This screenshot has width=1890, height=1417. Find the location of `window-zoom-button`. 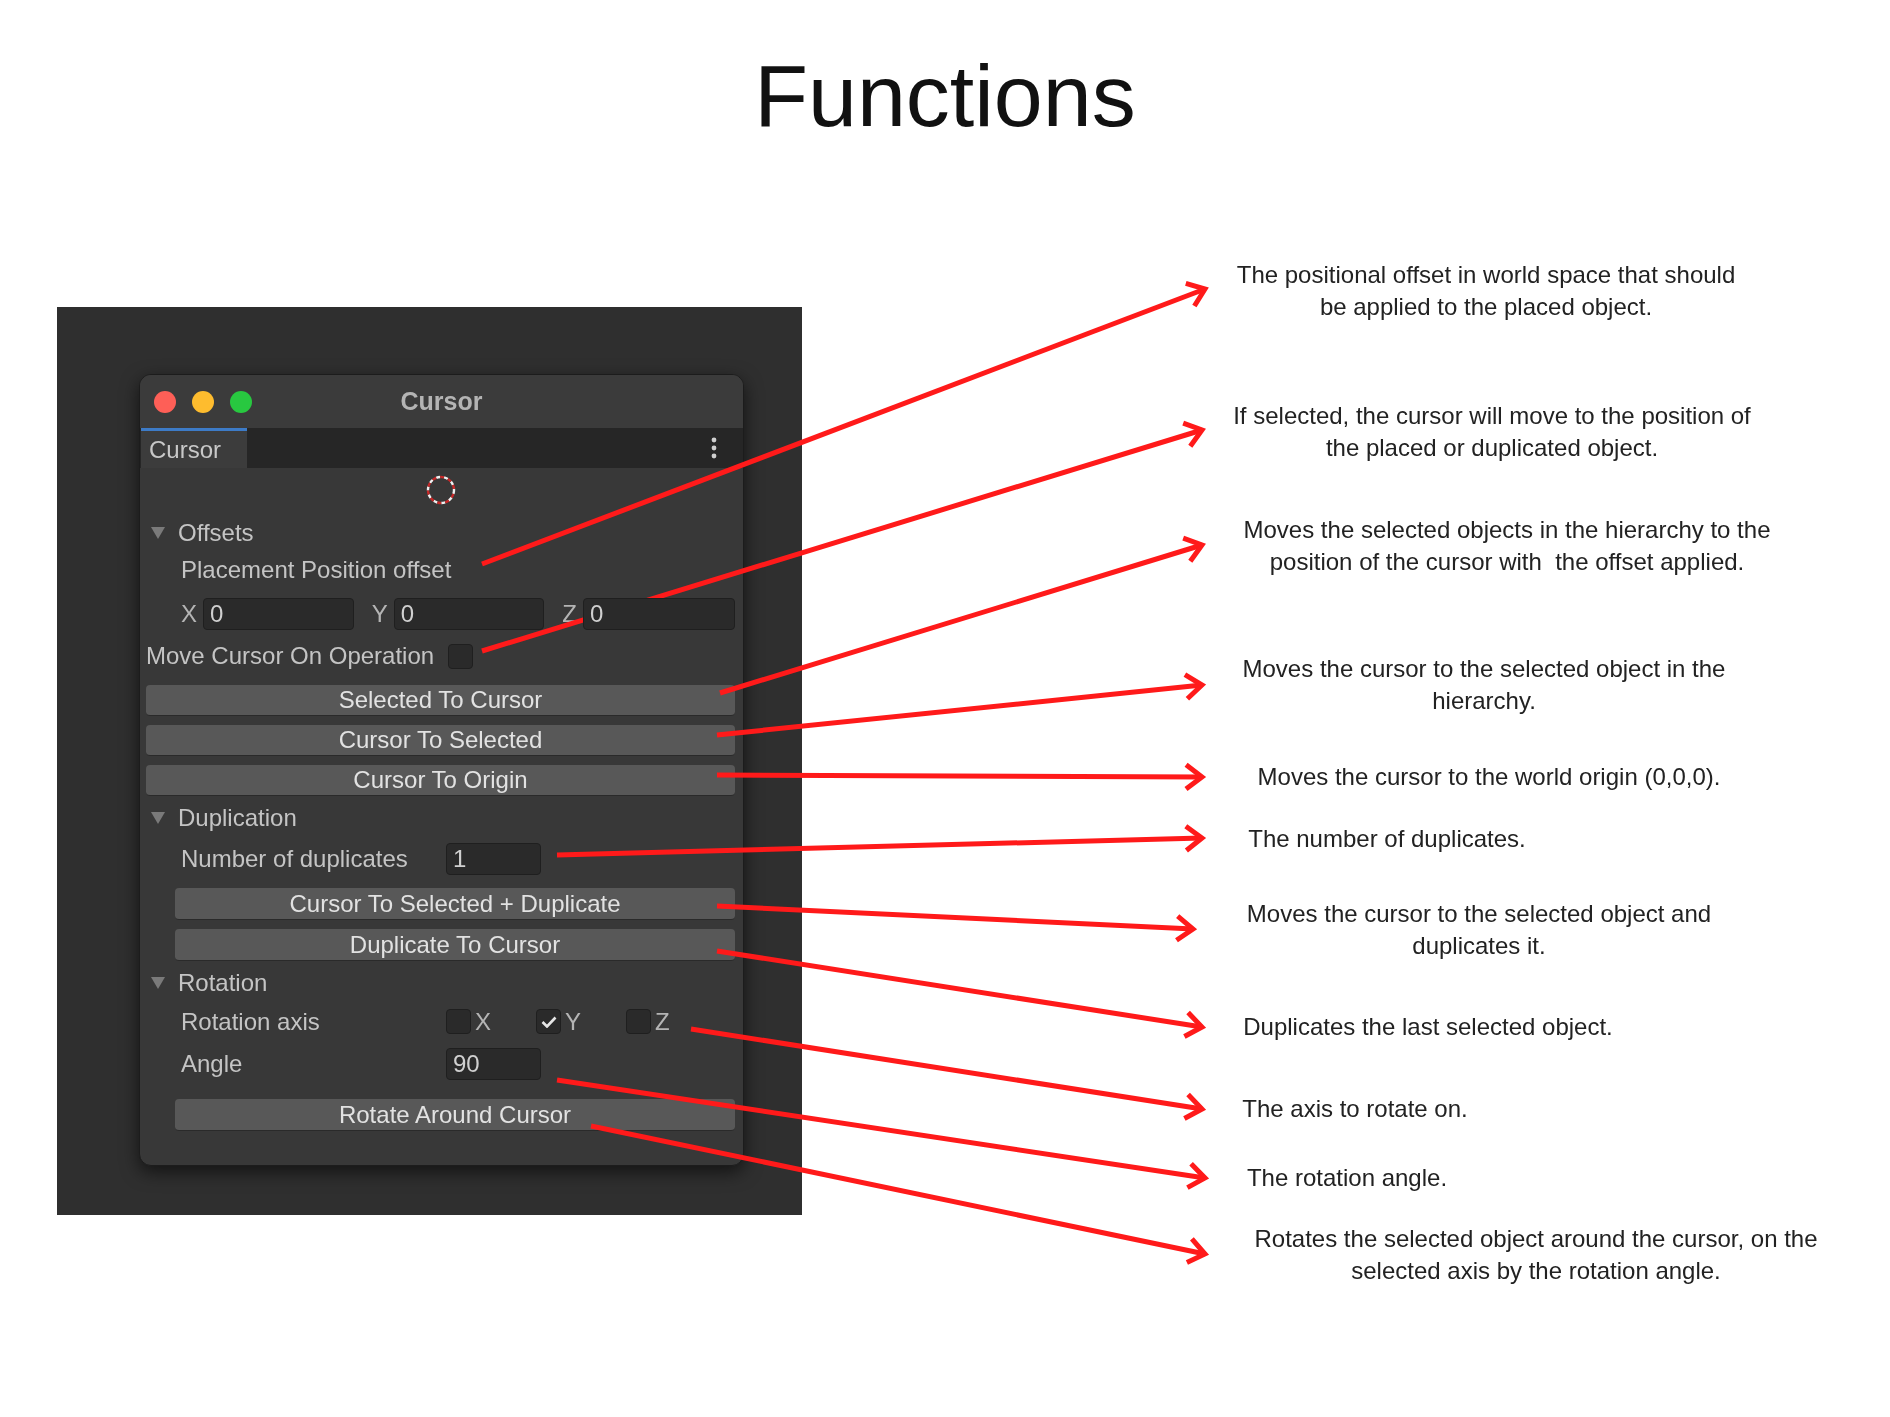

window-zoom-button is located at coordinates (241, 401).